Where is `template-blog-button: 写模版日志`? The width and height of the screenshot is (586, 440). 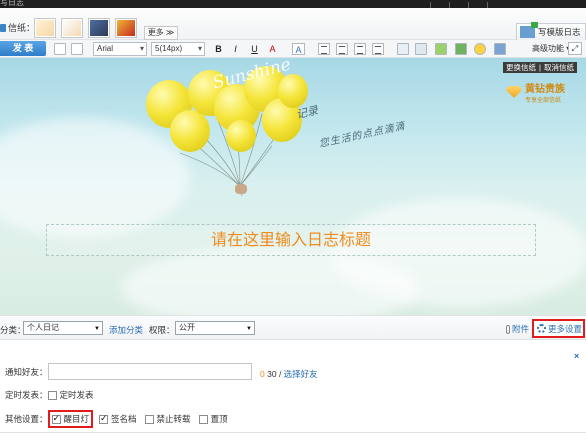
template-blog-button: 写模版日志 is located at coordinates (551, 31).